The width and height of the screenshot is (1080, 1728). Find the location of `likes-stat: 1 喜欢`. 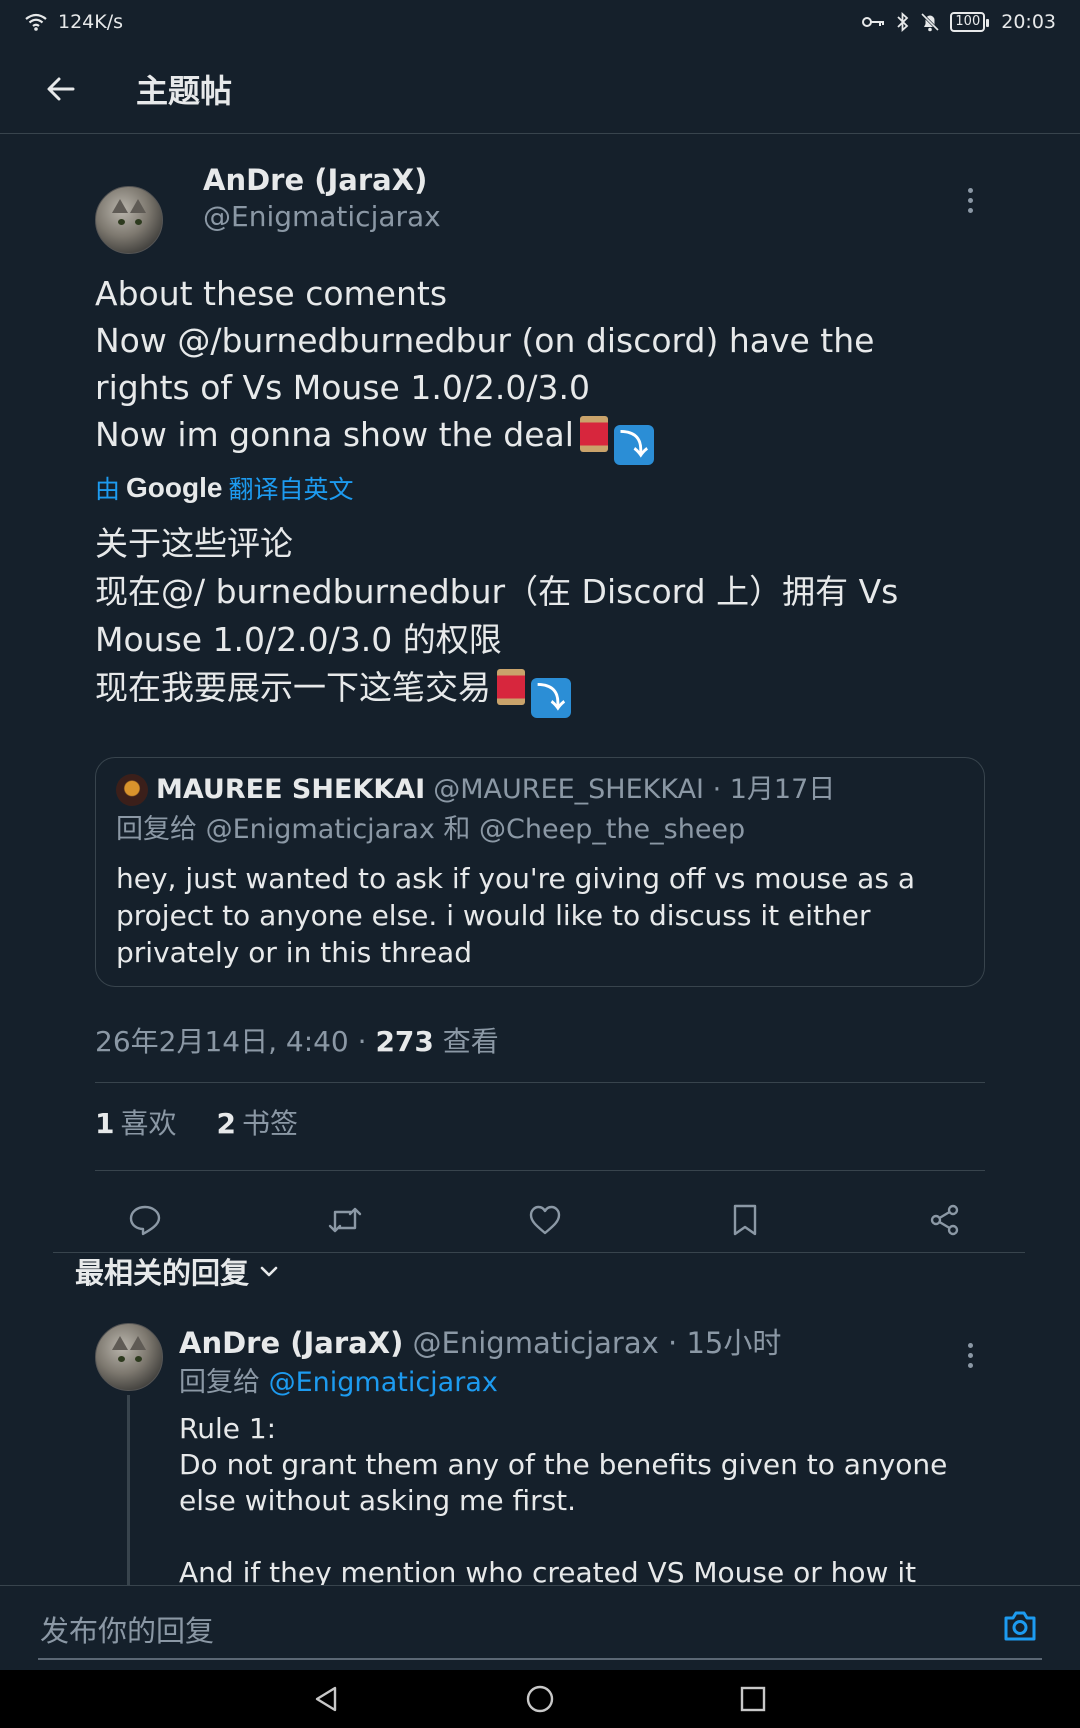

likes-stat: 1 喜欢 is located at coordinates (136, 1122).